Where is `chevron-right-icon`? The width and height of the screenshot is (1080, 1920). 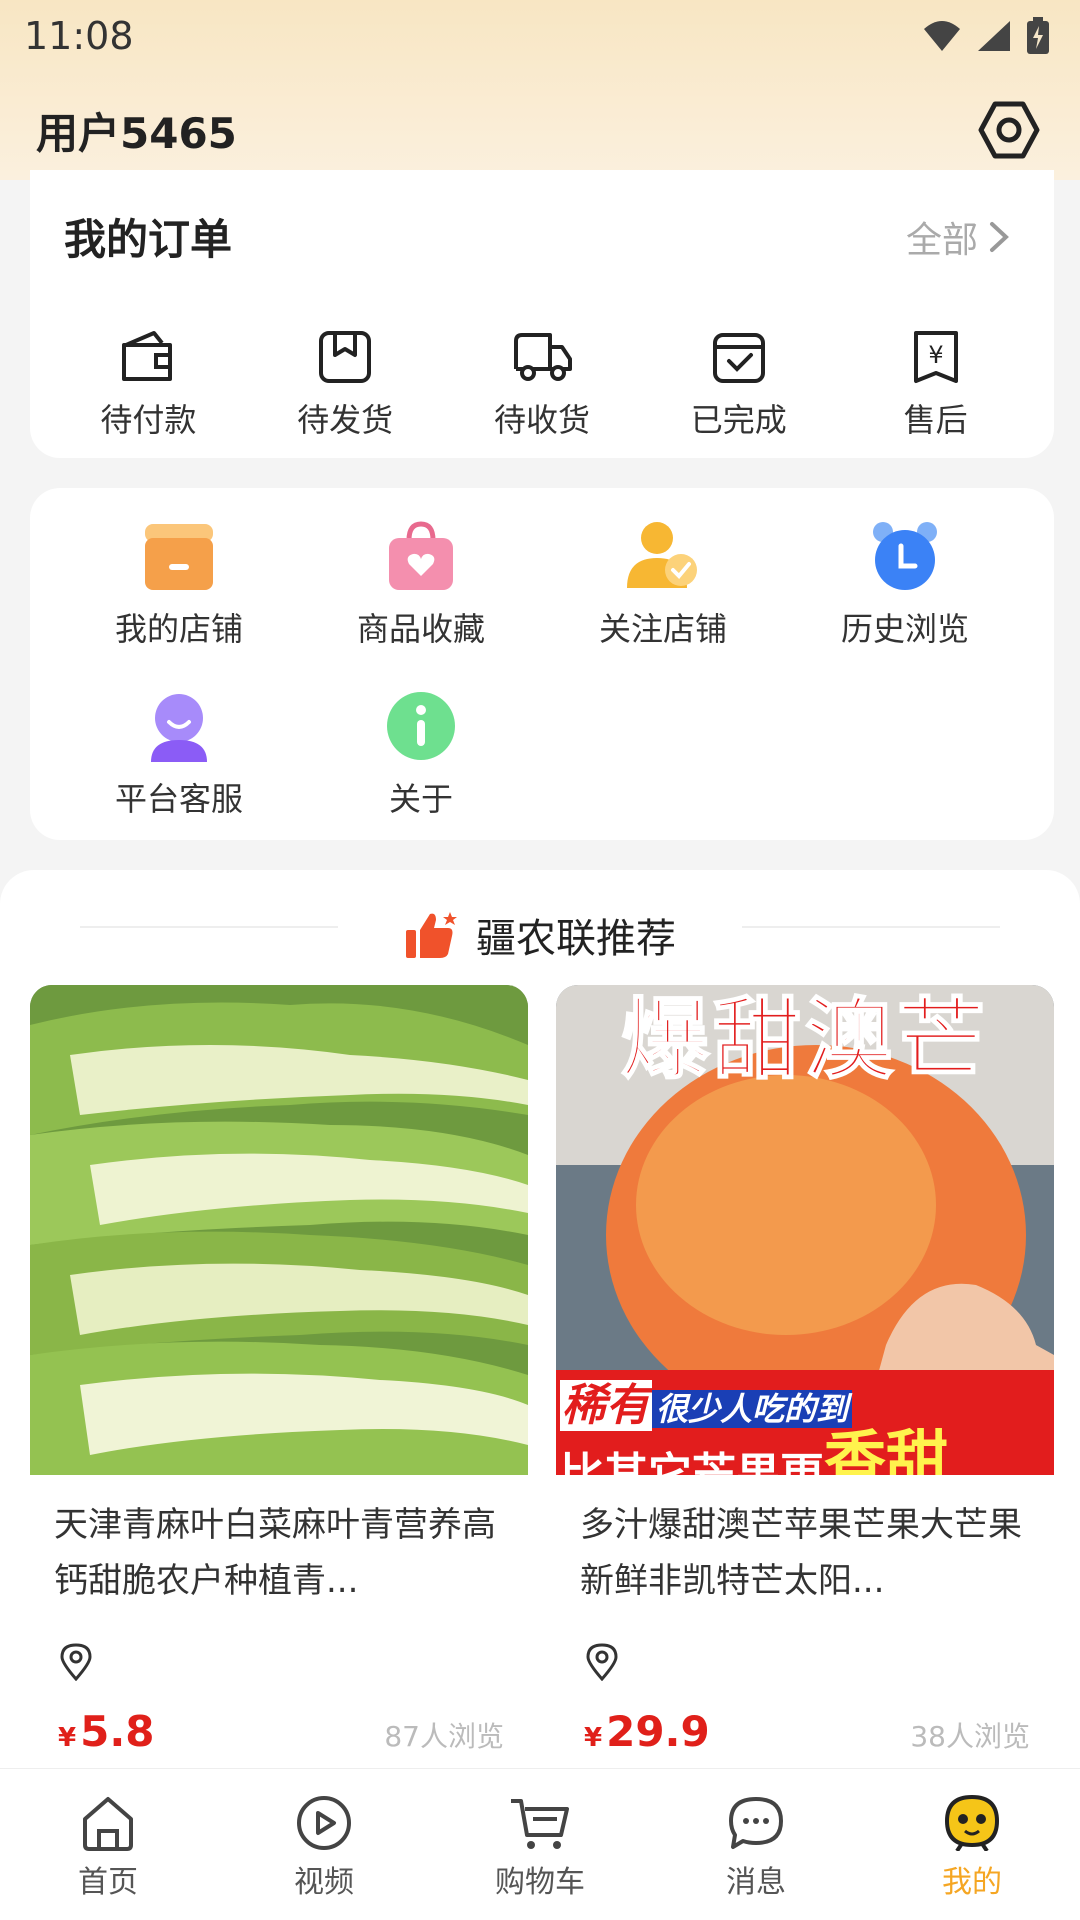
chevron-right-icon is located at coordinates (999, 236).